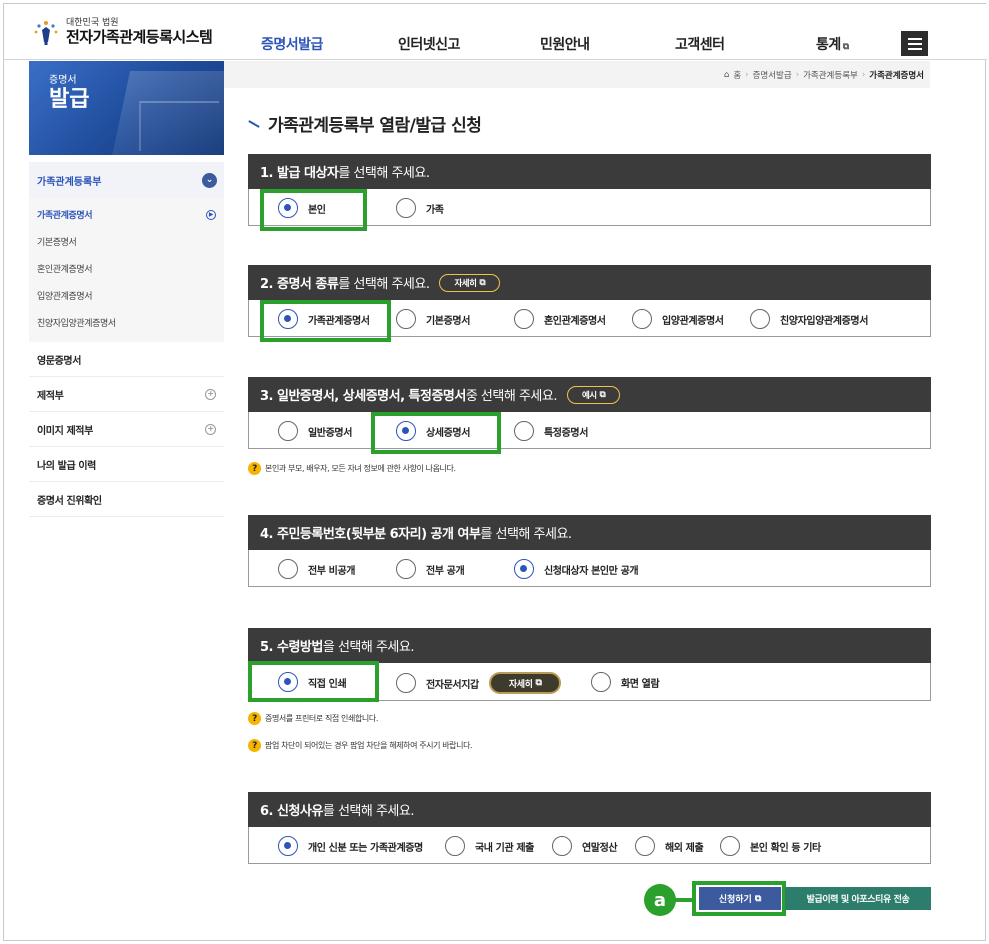 The image size is (989, 944). I want to click on sidebar-item-marriage-cert: 혼인관계증명서, so click(126, 268).